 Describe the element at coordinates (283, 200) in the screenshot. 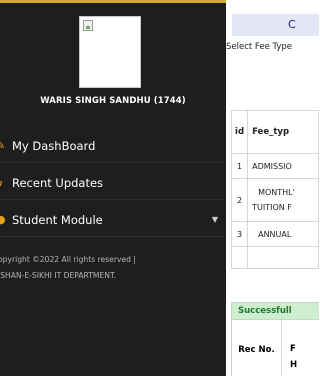

I see `row-fee-type: MONTHL' TUITION F` at that location.